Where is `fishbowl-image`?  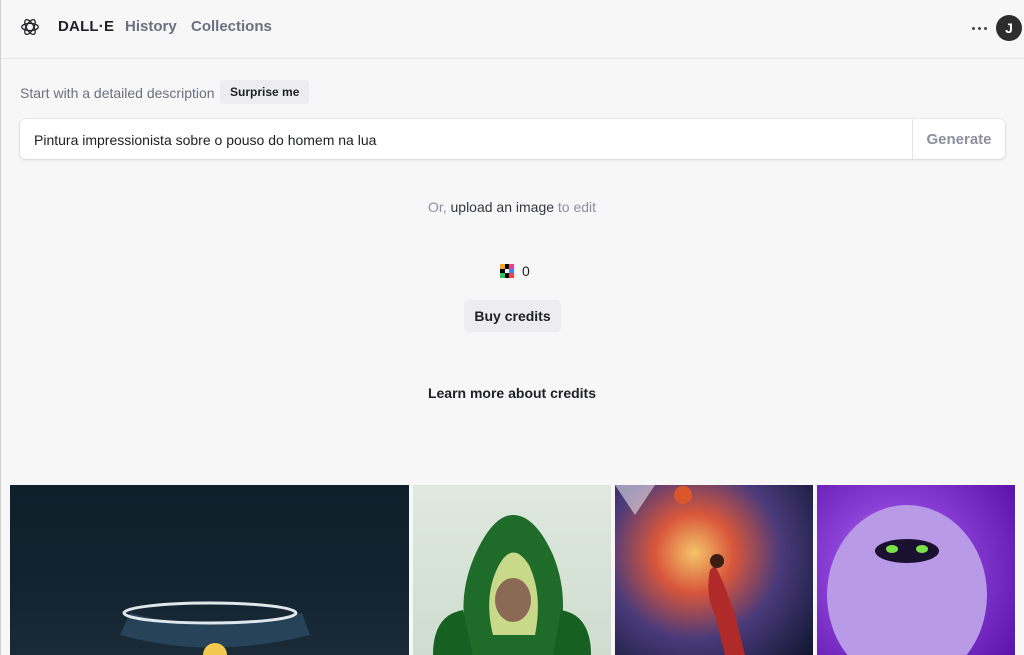 fishbowl-image is located at coordinates (209, 570).